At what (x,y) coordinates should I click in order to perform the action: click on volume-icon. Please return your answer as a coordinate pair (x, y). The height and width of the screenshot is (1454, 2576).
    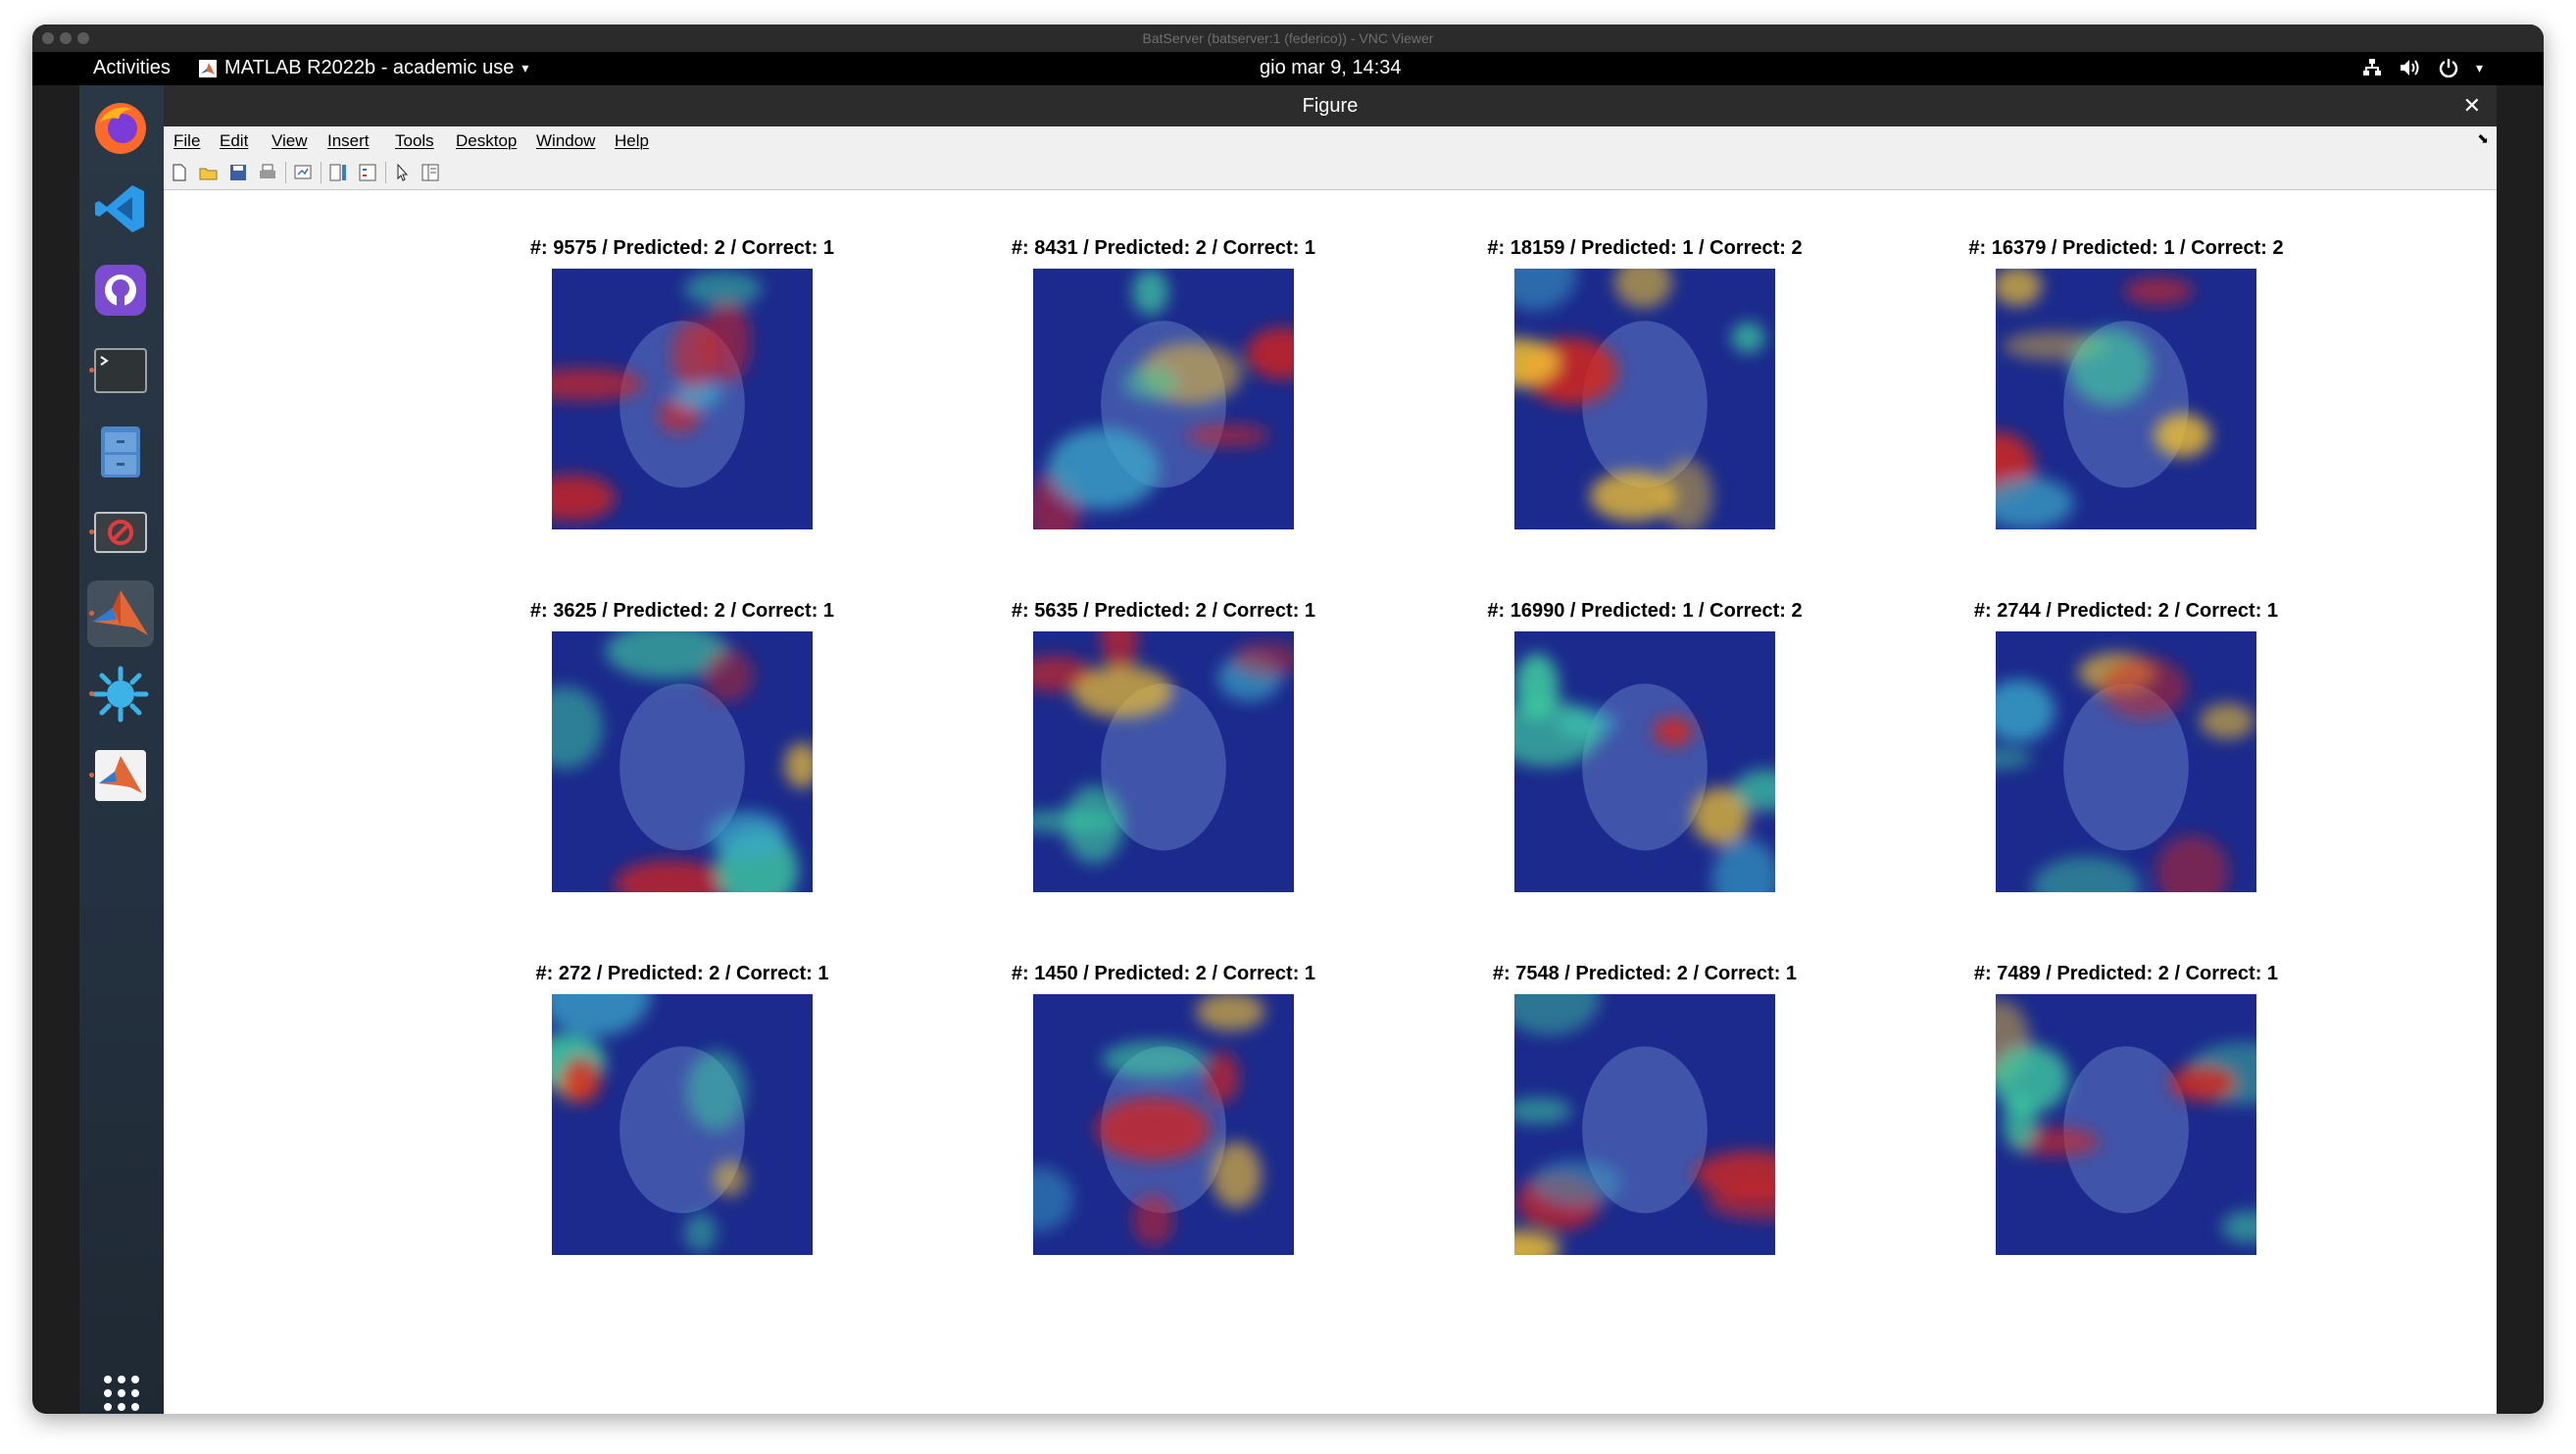
    Looking at the image, I should click on (2409, 67).